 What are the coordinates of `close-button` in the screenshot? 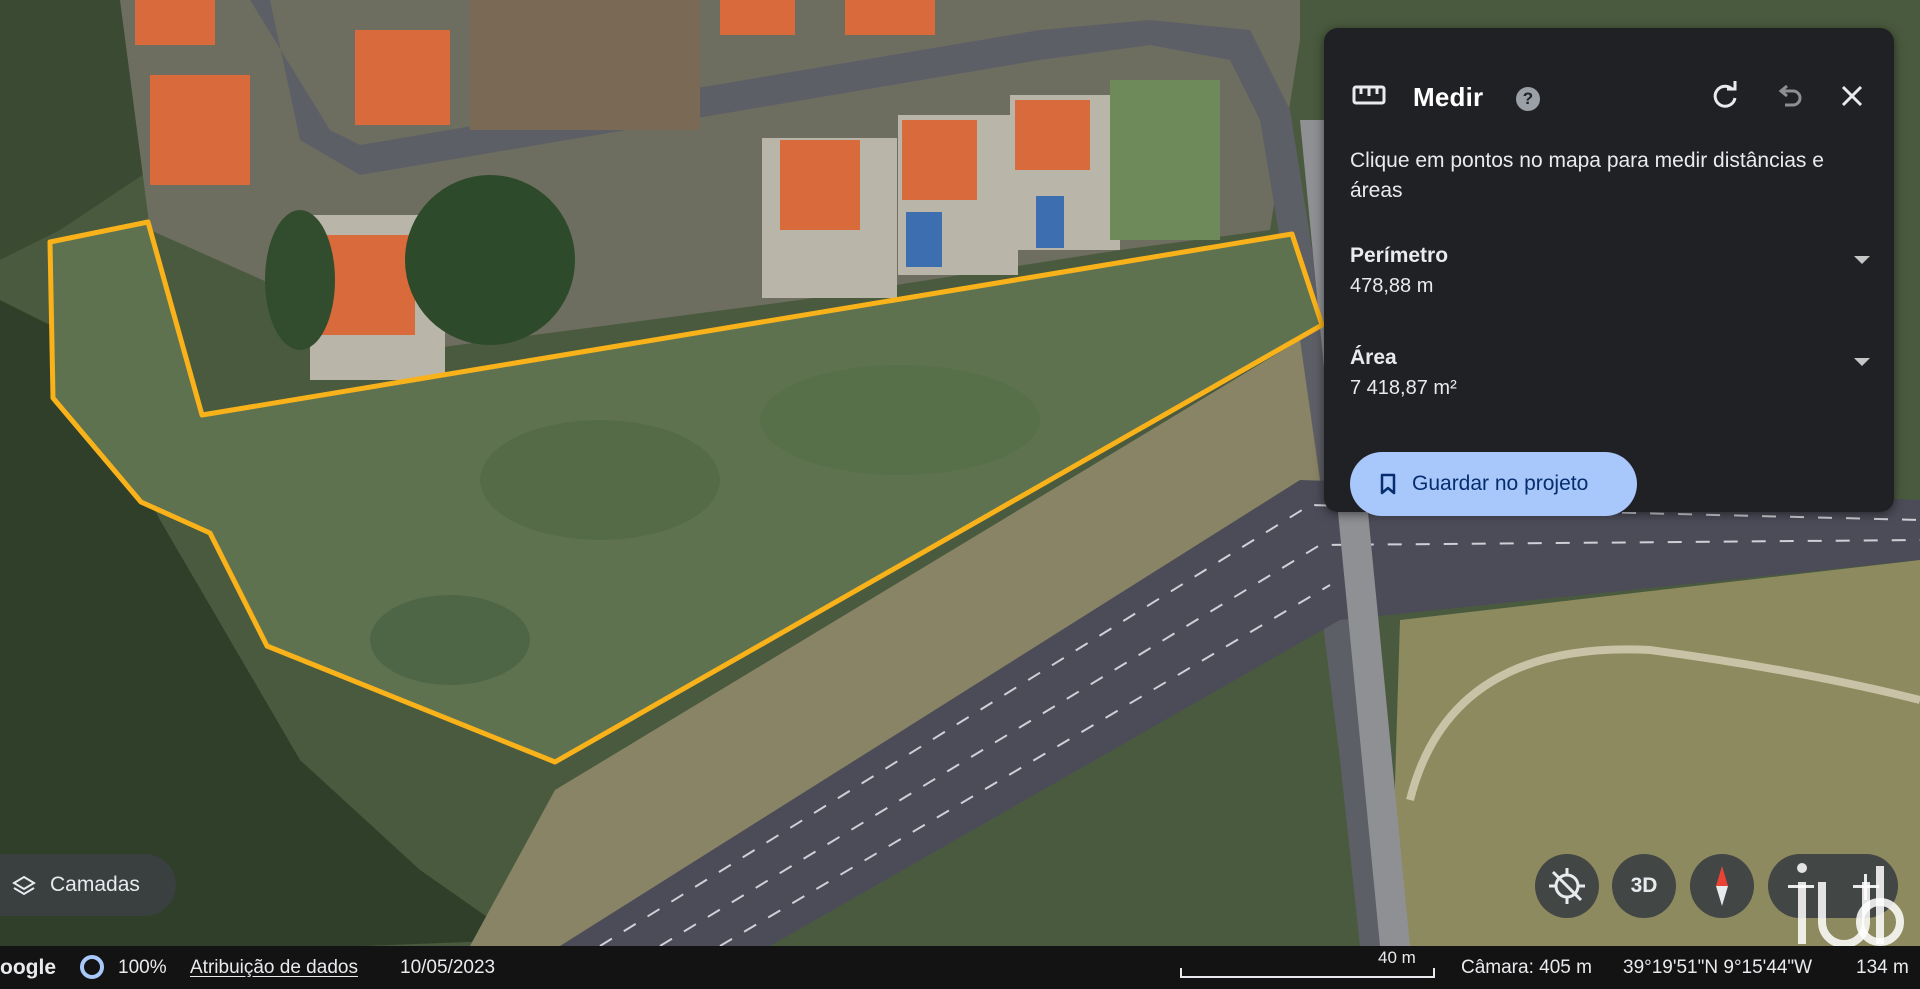 It's located at (1852, 96).